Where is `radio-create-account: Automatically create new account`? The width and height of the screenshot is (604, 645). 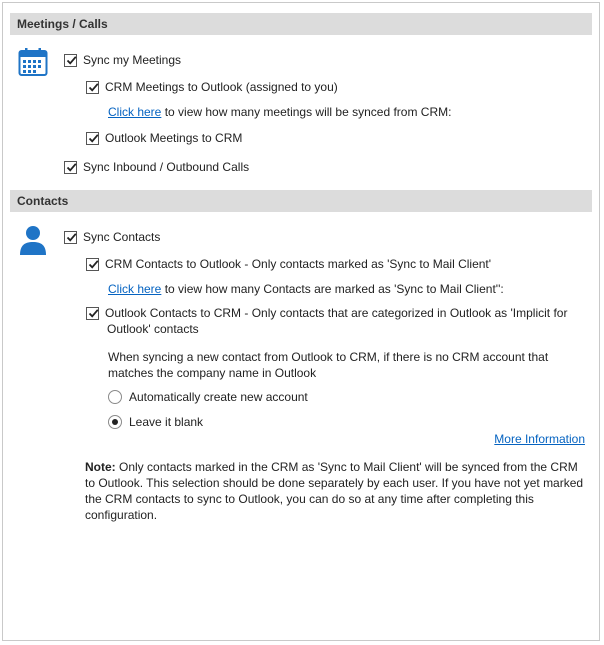
radio-create-account: Automatically create new account is located at coordinates (208, 397).